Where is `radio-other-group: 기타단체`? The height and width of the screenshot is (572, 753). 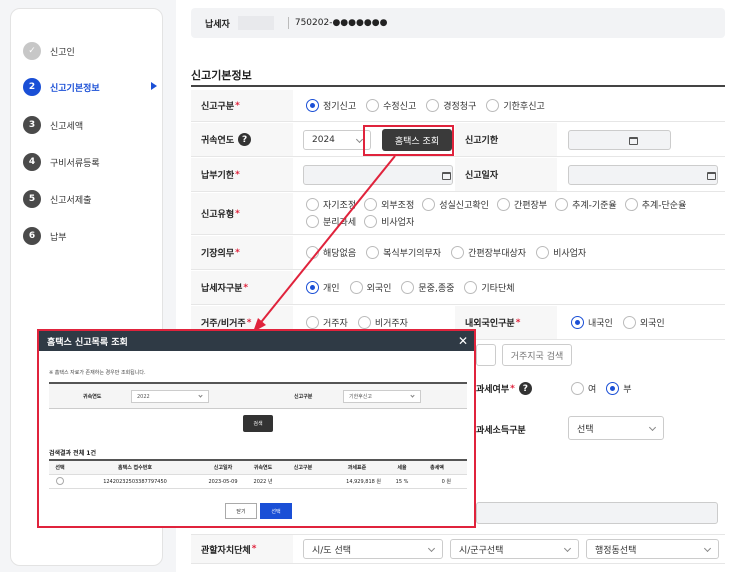 radio-other-group: 기타단체 is located at coordinates (489, 287).